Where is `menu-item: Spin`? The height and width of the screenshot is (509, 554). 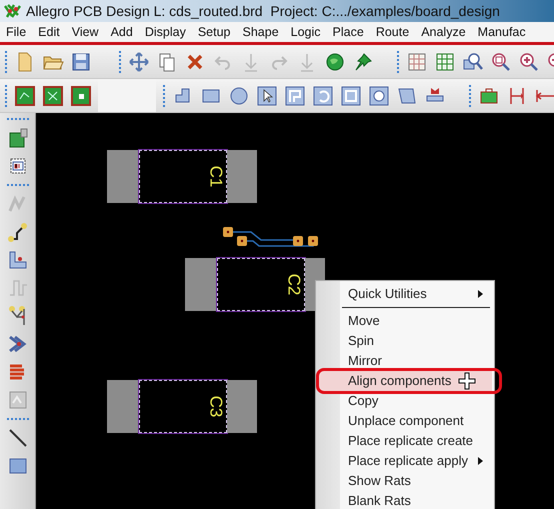 menu-item: Spin is located at coordinates (405, 341).